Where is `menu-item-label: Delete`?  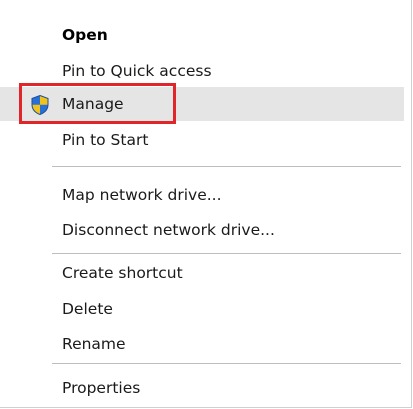 menu-item-label: Delete is located at coordinates (87, 309).